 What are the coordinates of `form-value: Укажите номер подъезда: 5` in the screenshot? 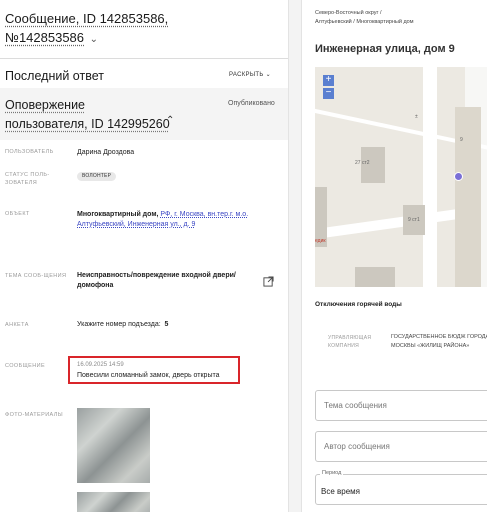 It's located at (123, 324).